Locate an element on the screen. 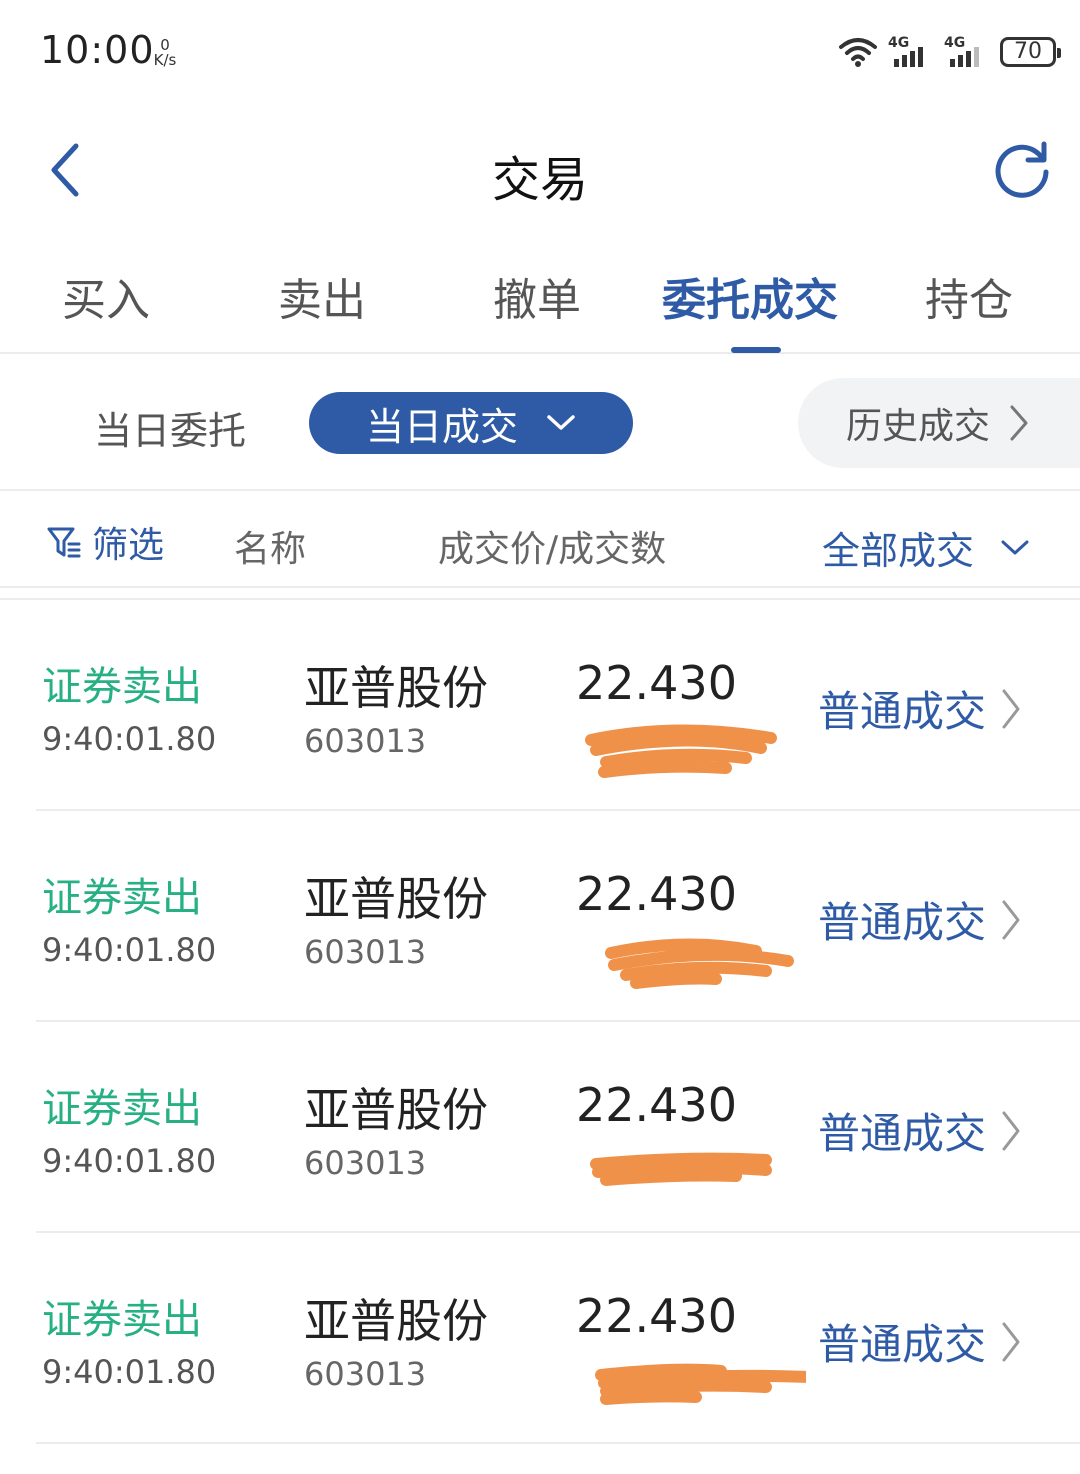 The height and width of the screenshot is (1474, 1080). all-trades-label: 全部成交 is located at coordinates (898, 551).